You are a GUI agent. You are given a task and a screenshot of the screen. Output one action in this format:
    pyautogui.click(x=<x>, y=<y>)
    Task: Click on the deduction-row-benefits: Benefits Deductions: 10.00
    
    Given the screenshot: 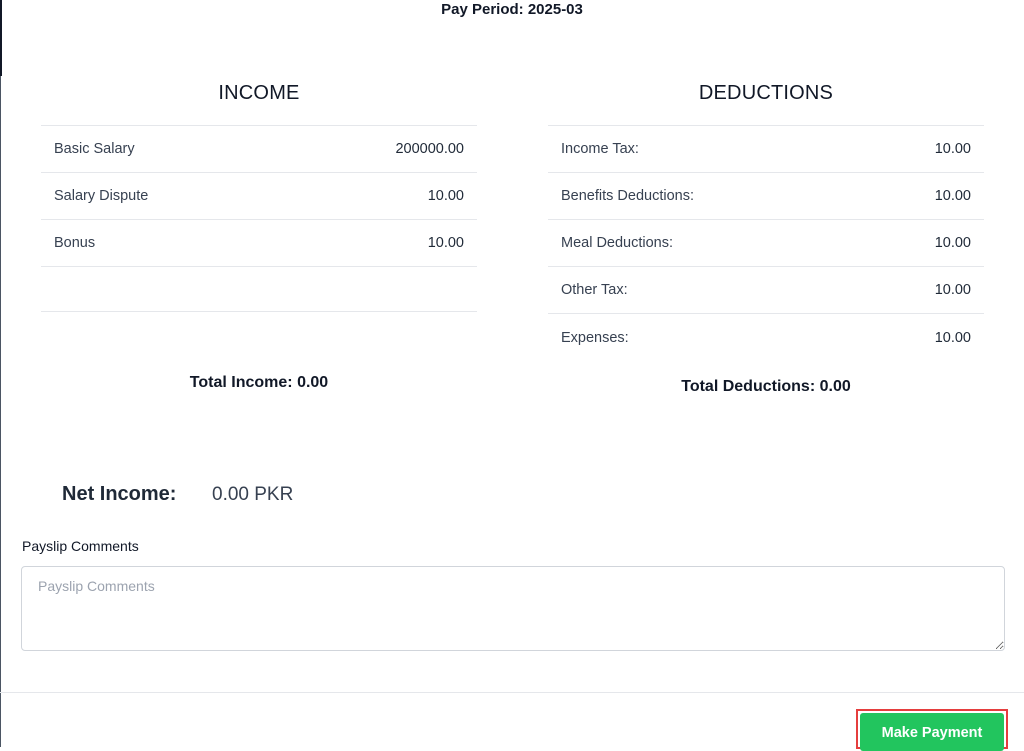 What is the action you would take?
    pyautogui.click(x=766, y=196)
    